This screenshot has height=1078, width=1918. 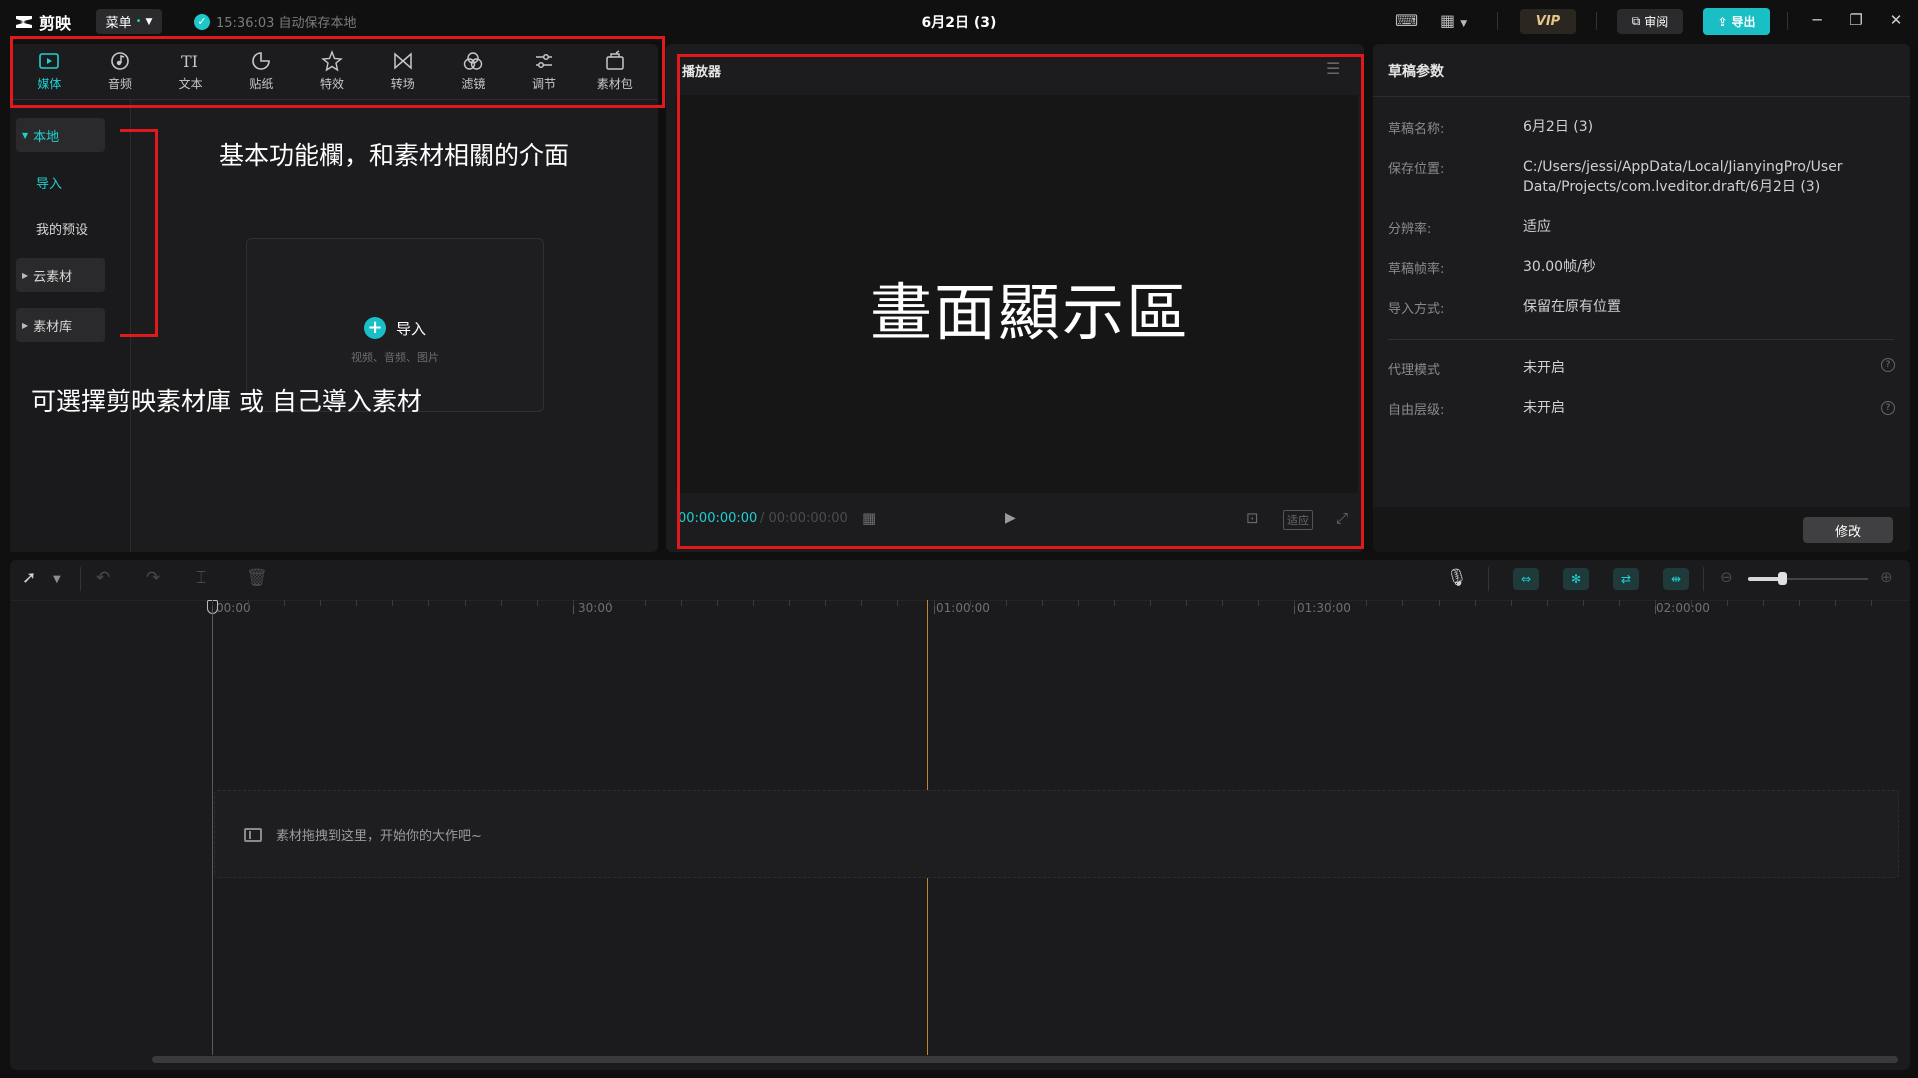 What do you see at coordinates (1886, 577) in the screenshot?
I see `zoom-in-icon: ⊕` at bounding box center [1886, 577].